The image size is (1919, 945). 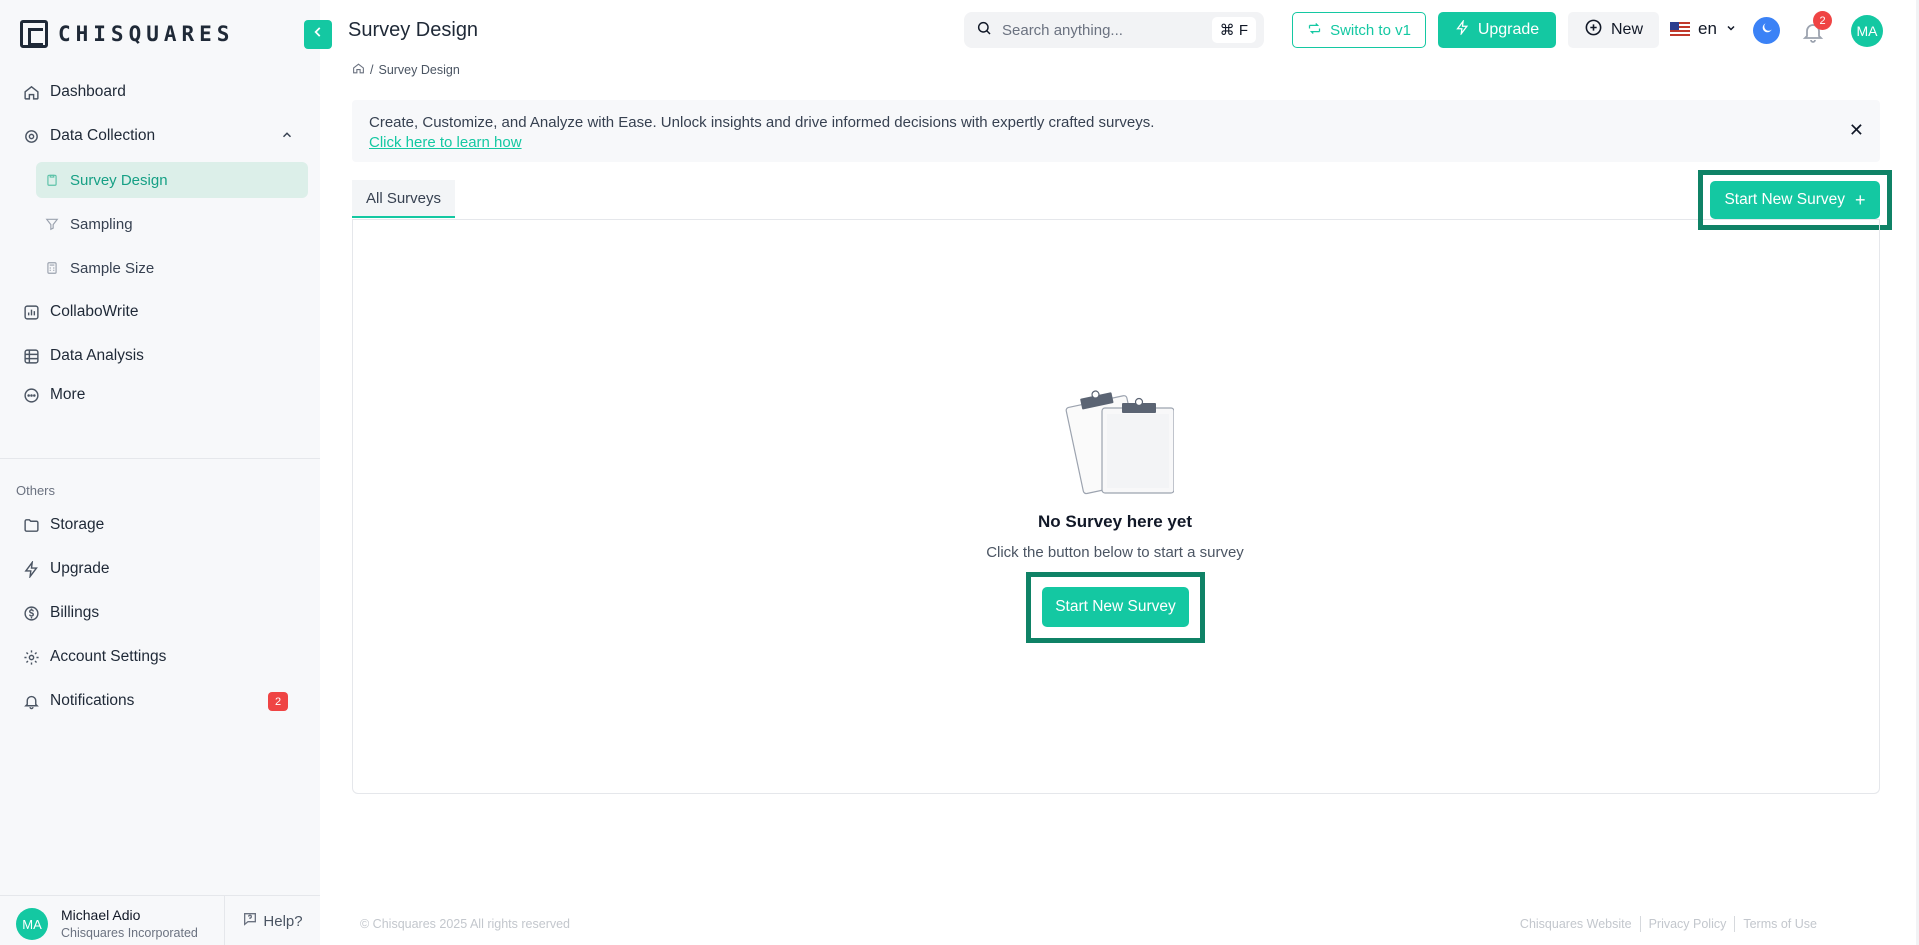 I want to click on sidebar-item-storage: Storage, so click(x=161, y=525).